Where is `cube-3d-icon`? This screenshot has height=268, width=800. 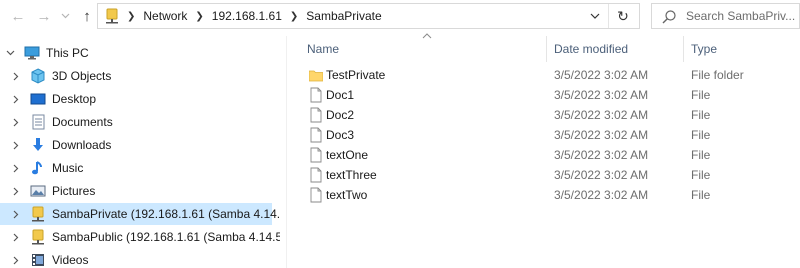 cube-3d-icon is located at coordinates (38, 76).